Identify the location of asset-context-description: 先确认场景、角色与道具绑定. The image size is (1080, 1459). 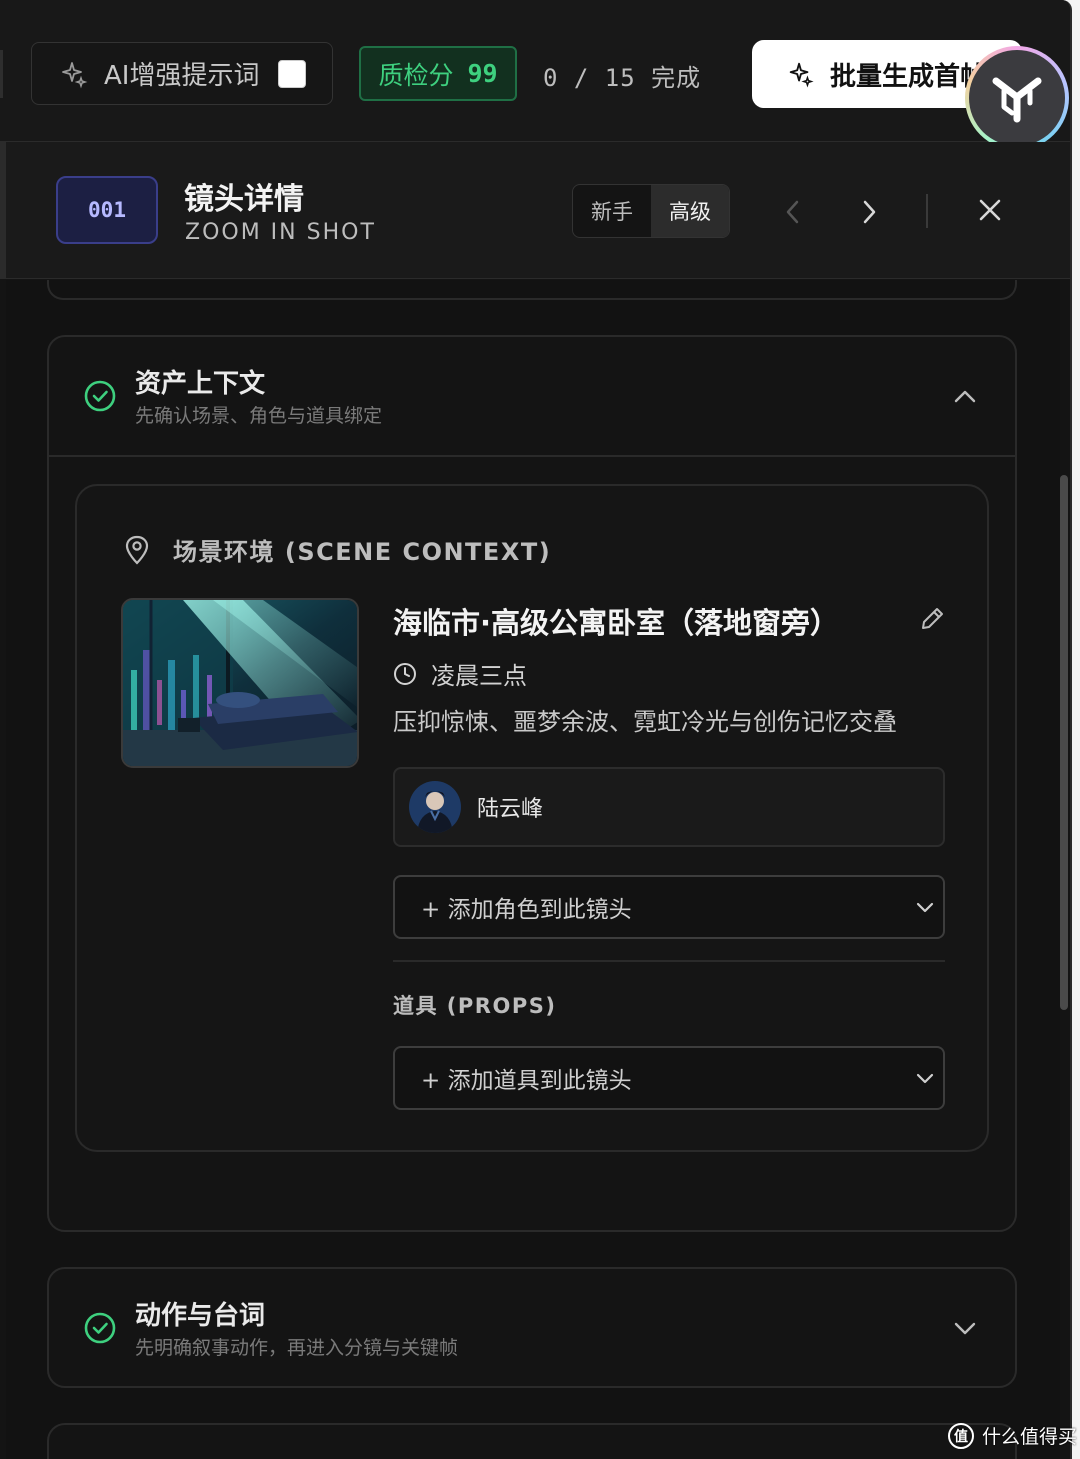
(259, 416).